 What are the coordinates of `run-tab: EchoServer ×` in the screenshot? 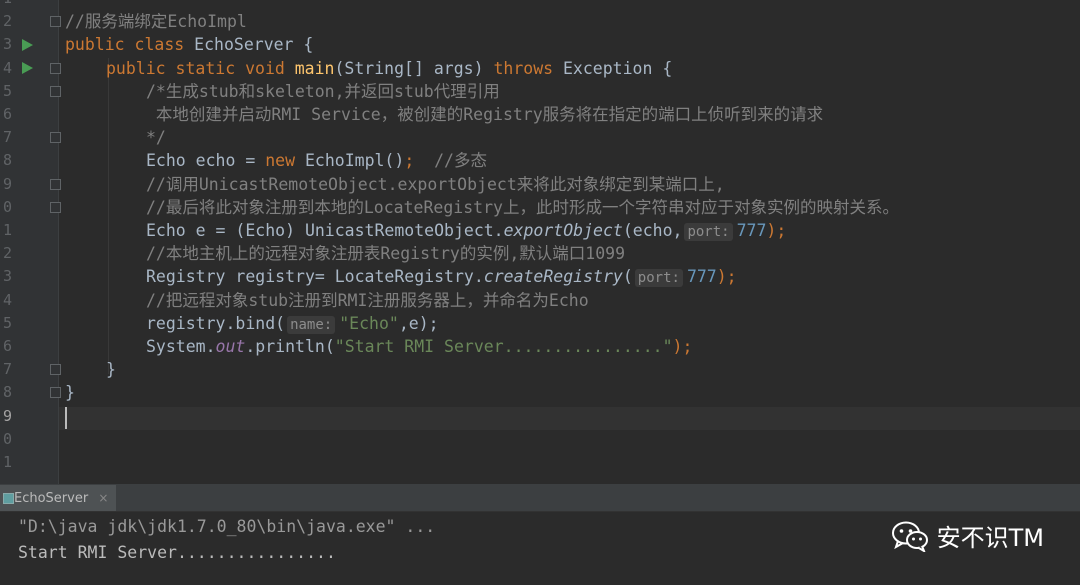 It's located at (58, 498).